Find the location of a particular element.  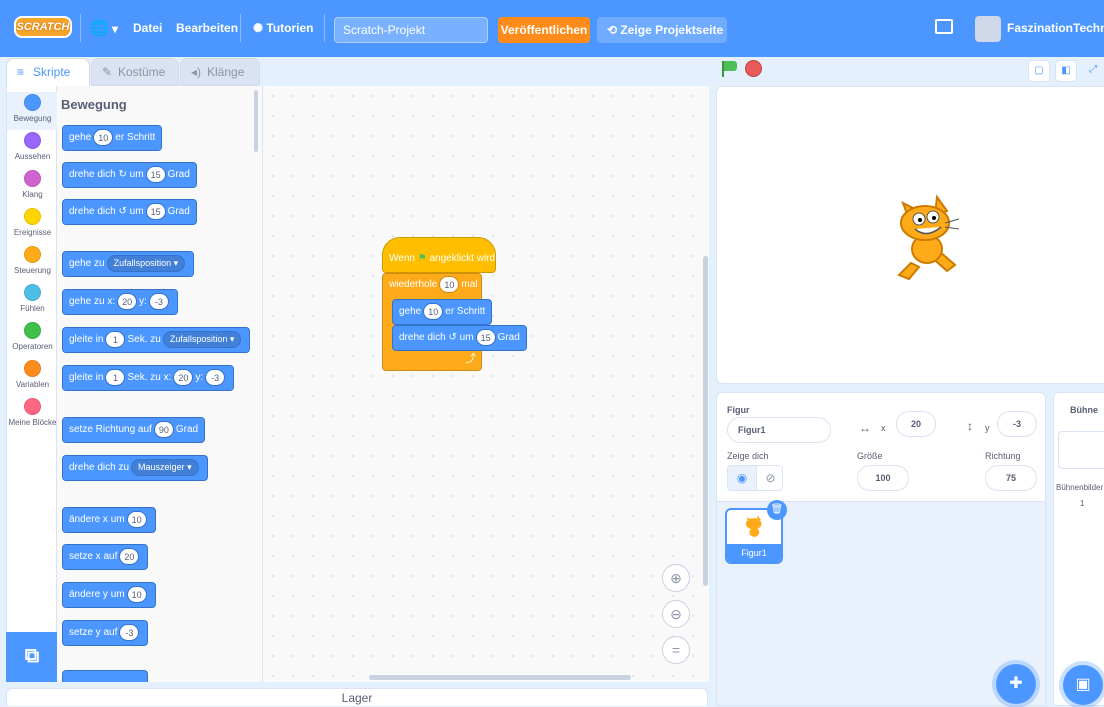

eye-hidden-icon: ⊘ is located at coordinates (769, 478).